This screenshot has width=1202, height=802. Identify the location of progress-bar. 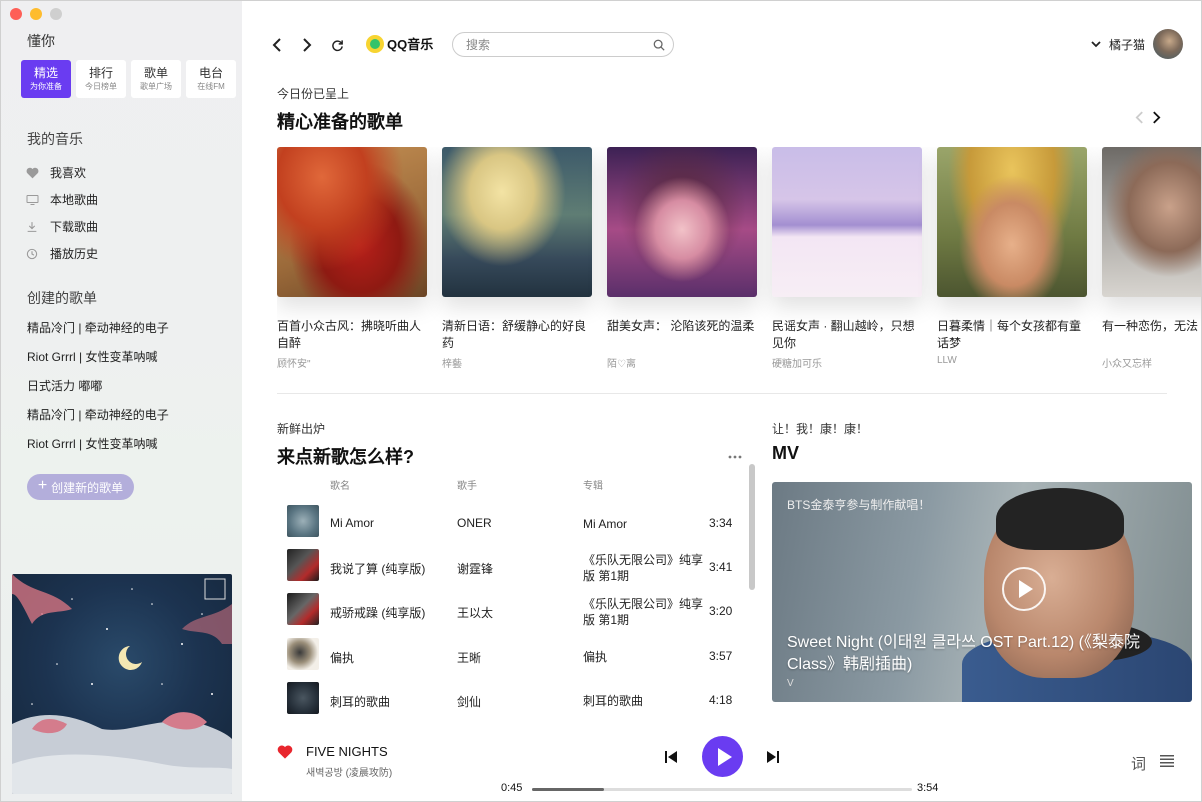
(722, 789).